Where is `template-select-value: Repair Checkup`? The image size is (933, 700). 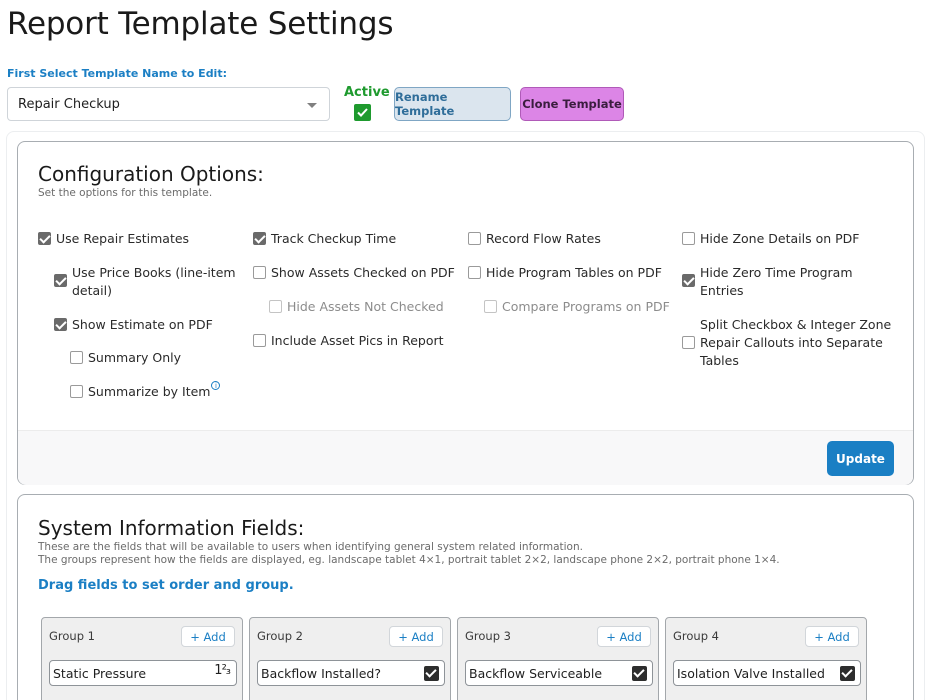 template-select-value: Repair Checkup is located at coordinates (69, 104).